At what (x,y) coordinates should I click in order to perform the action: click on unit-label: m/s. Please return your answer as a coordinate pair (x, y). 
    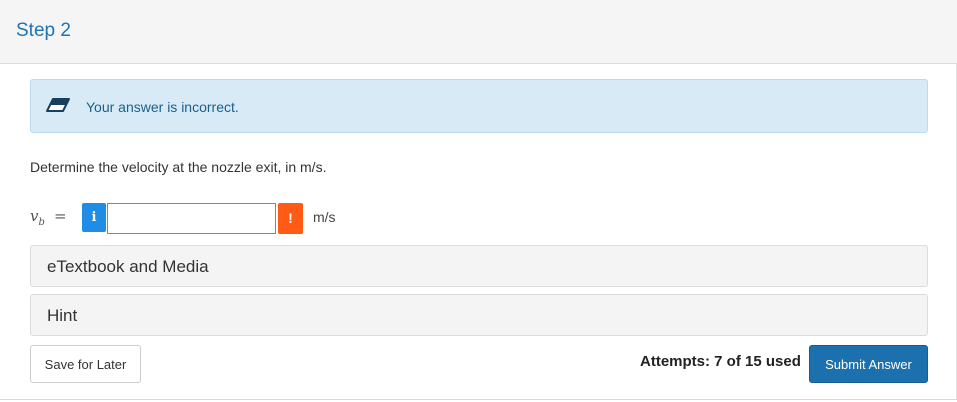
    Looking at the image, I should click on (324, 217).